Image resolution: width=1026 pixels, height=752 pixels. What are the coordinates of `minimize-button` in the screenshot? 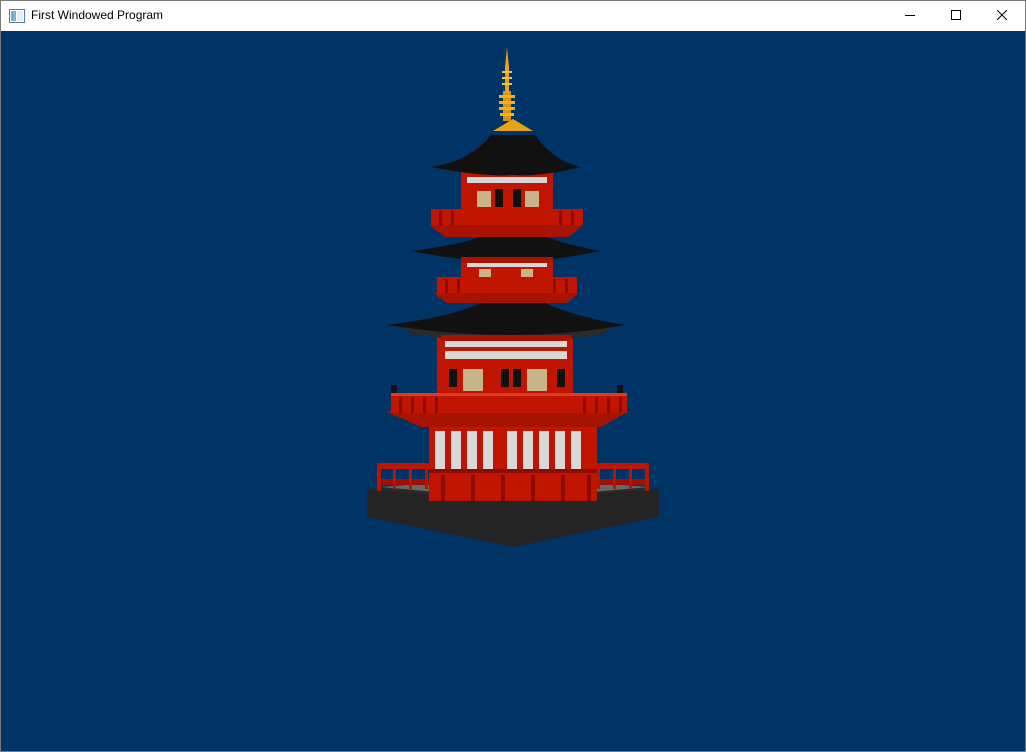 It's located at (910, 16).